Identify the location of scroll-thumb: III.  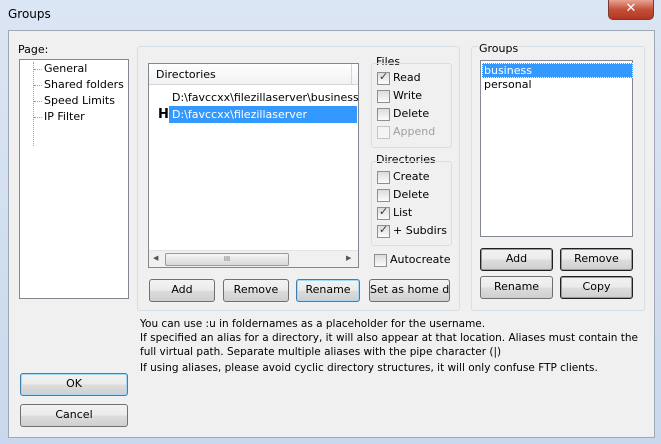
(227, 259).